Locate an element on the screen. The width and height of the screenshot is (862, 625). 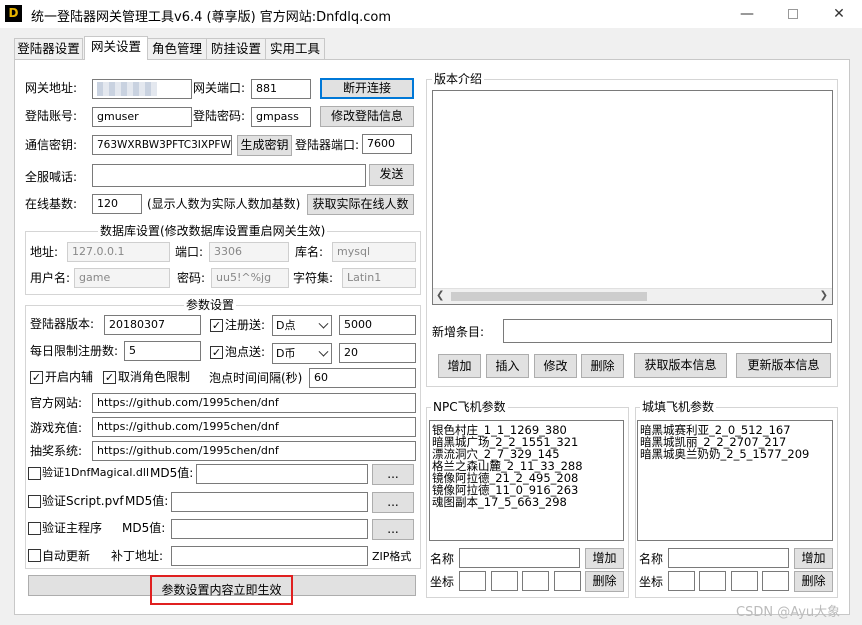
get-online-count-button: 获取实际在线人数 is located at coordinates (360, 204).